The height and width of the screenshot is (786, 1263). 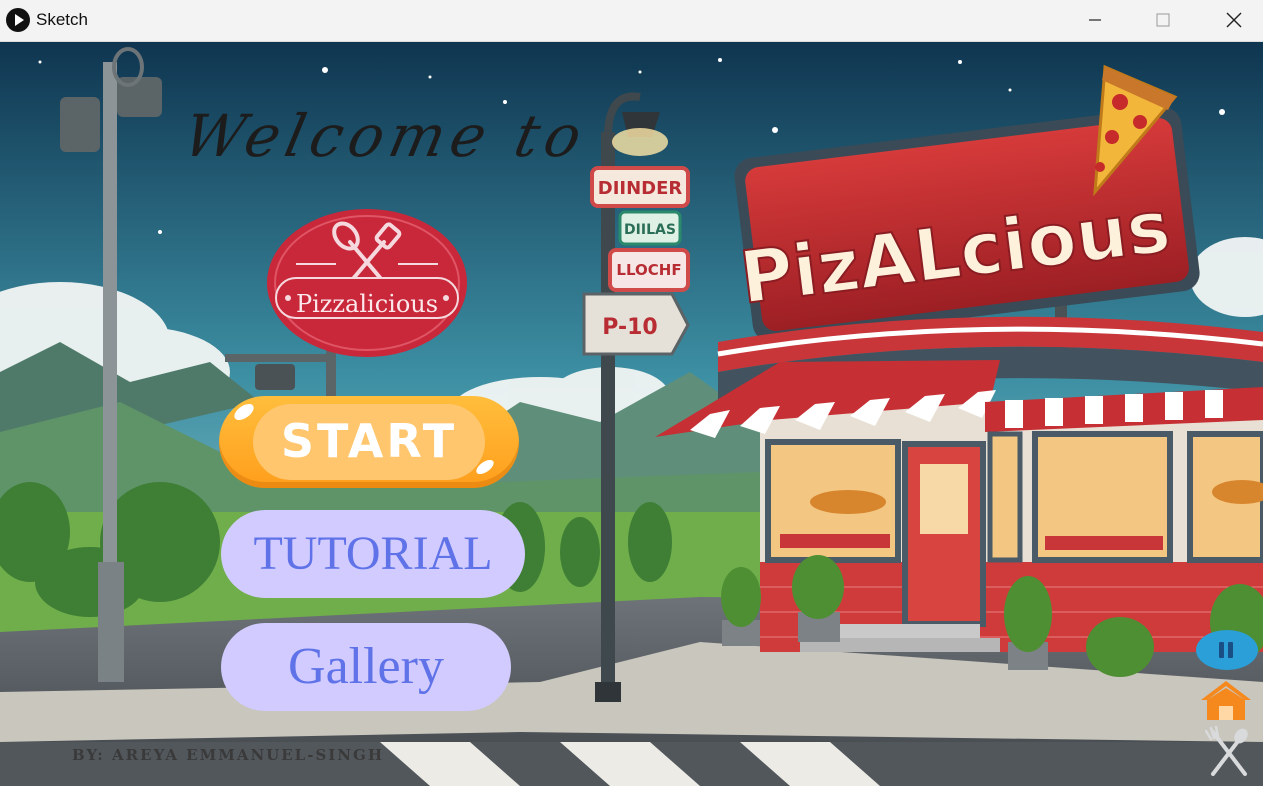 I want to click on app-play-icon, so click(x=18, y=20).